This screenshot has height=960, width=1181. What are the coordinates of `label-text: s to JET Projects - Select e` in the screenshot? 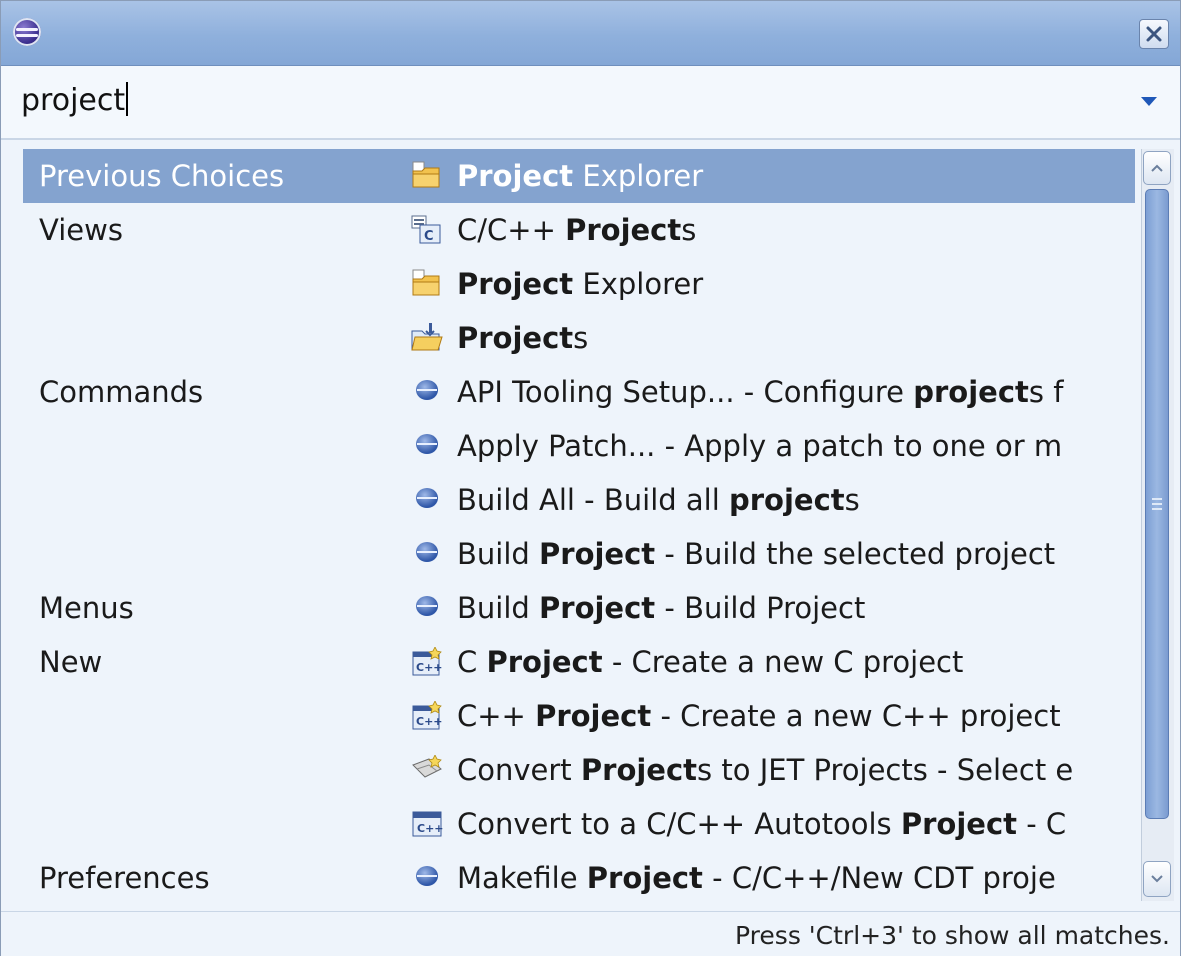 It's located at (885, 770).